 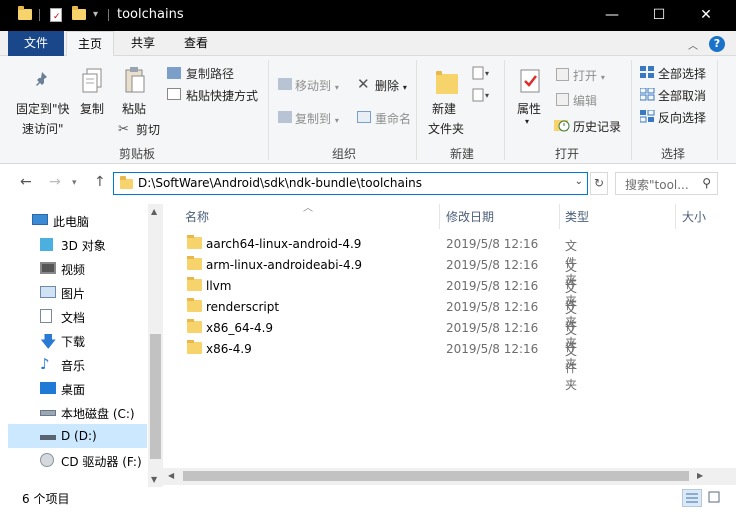 What do you see at coordinates (150, 14) in the screenshot?
I see `window-title: toolchains` at bounding box center [150, 14].